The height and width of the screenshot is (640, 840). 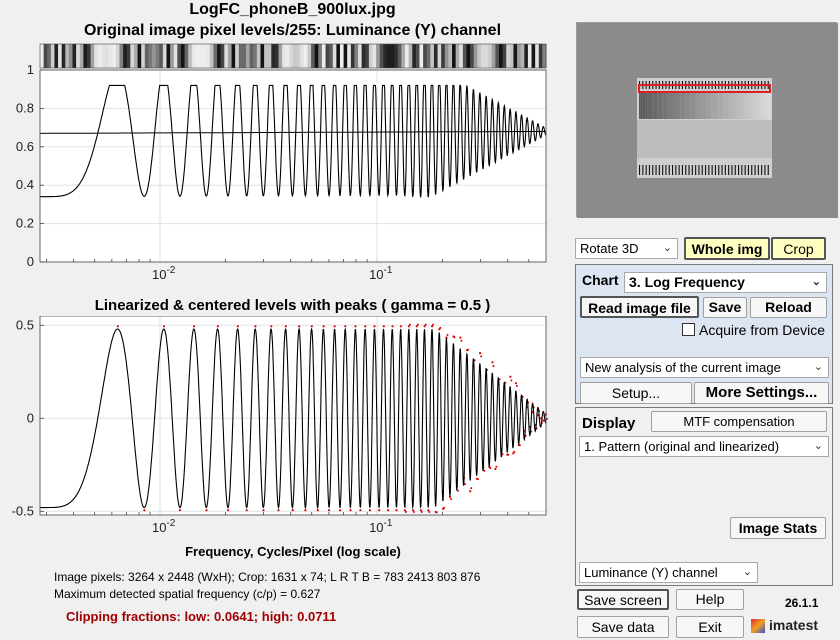 What do you see at coordinates (609, 423) in the screenshot?
I see `display-label: Display` at bounding box center [609, 423].